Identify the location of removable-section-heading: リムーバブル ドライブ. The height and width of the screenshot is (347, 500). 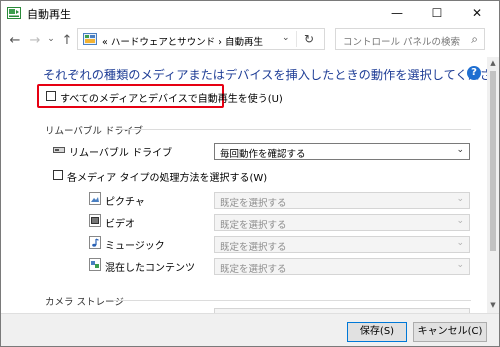
(94, 131).